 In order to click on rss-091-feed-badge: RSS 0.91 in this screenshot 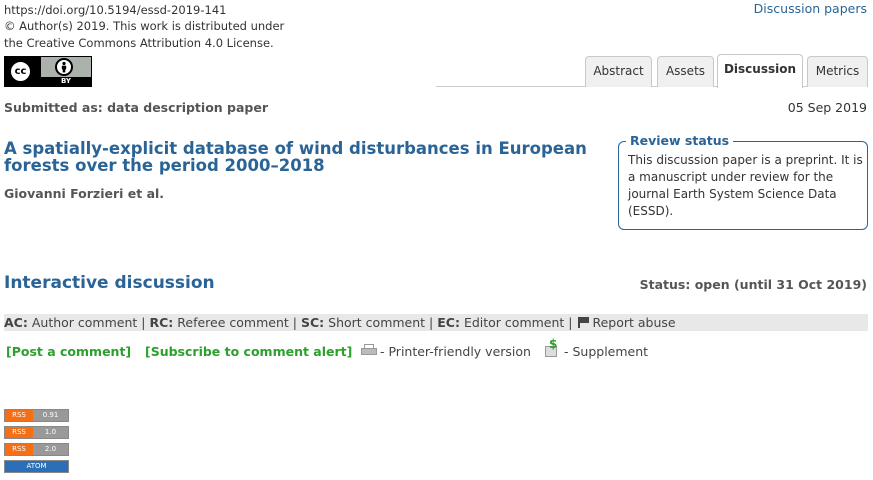, I will do `click(36, 415)`.